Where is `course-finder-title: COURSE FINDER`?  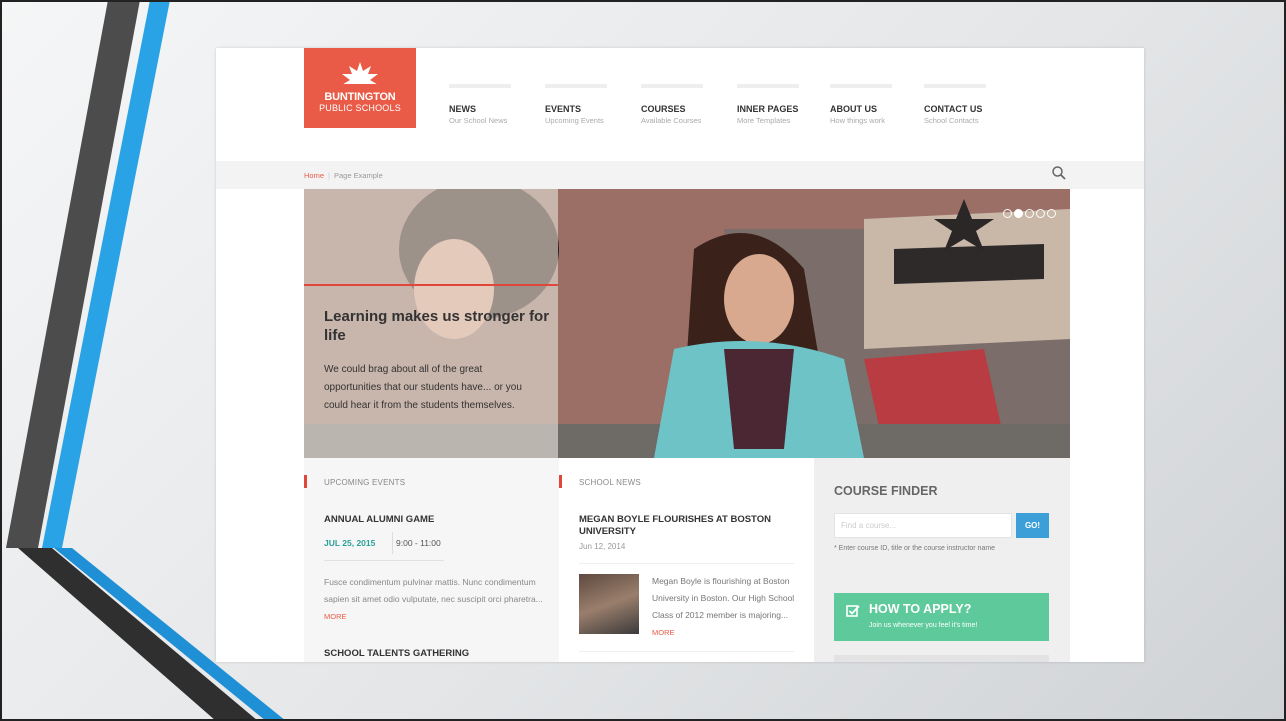 course-finder-title: COURSE FINDER is located at coordinates (886, 491).